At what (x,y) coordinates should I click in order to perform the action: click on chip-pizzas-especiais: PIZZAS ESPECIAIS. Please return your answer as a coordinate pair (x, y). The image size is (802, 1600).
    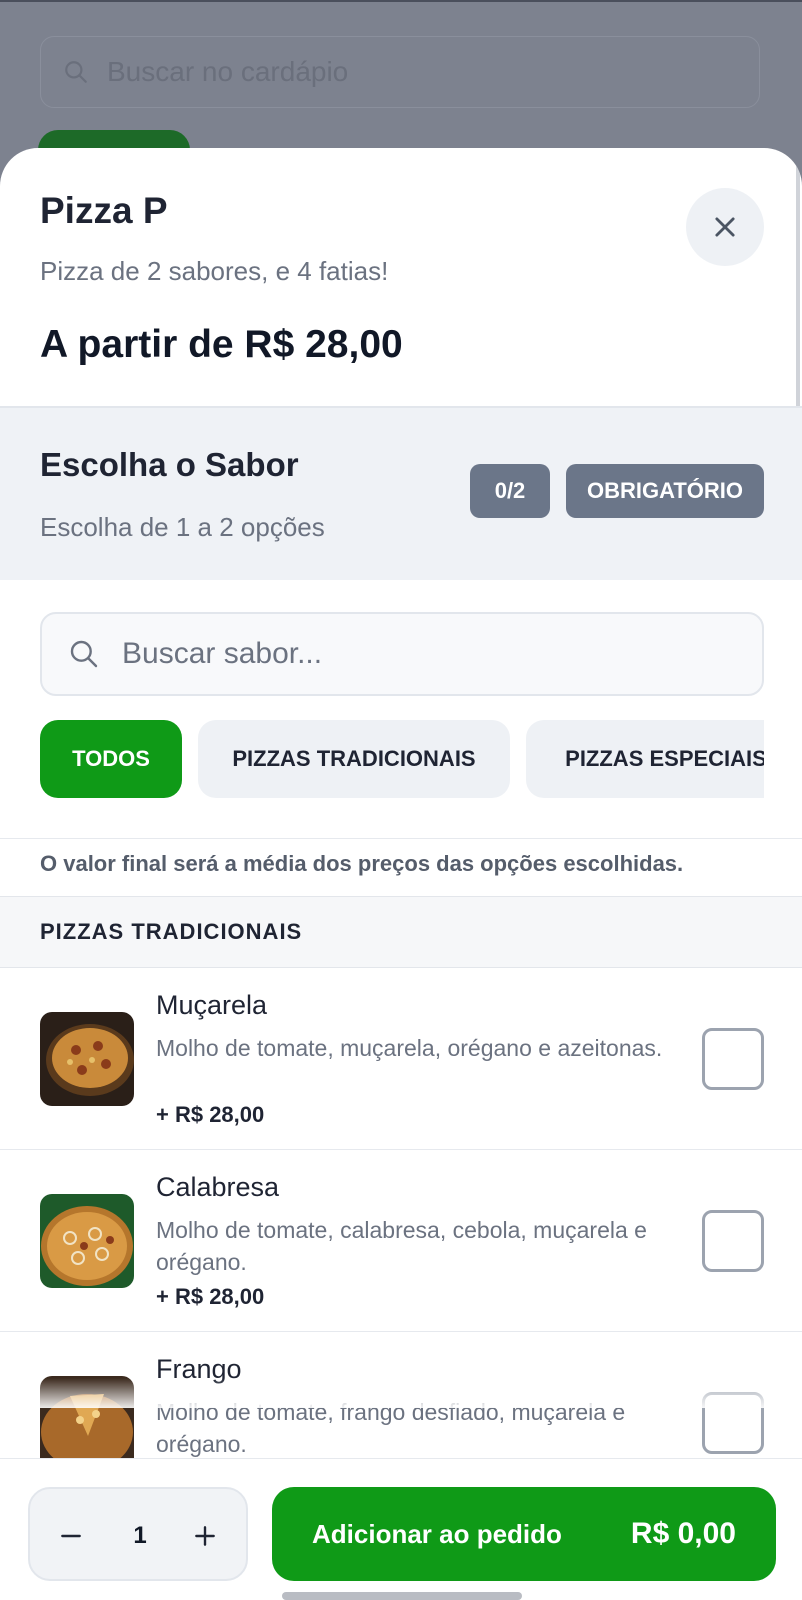
    Looking at the image, I should click on (645, 759).